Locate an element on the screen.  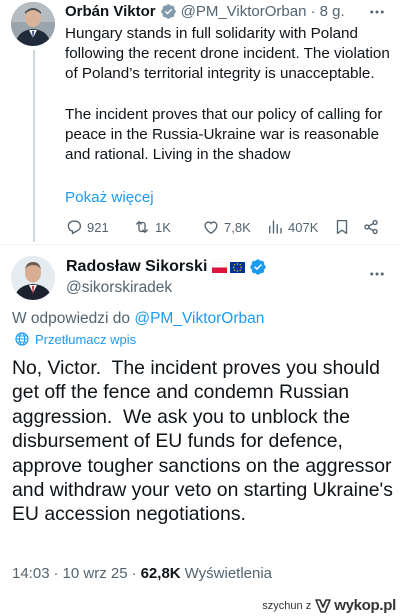
translate-label: Przetłumacz wpis is located at coordinates (86, 339).